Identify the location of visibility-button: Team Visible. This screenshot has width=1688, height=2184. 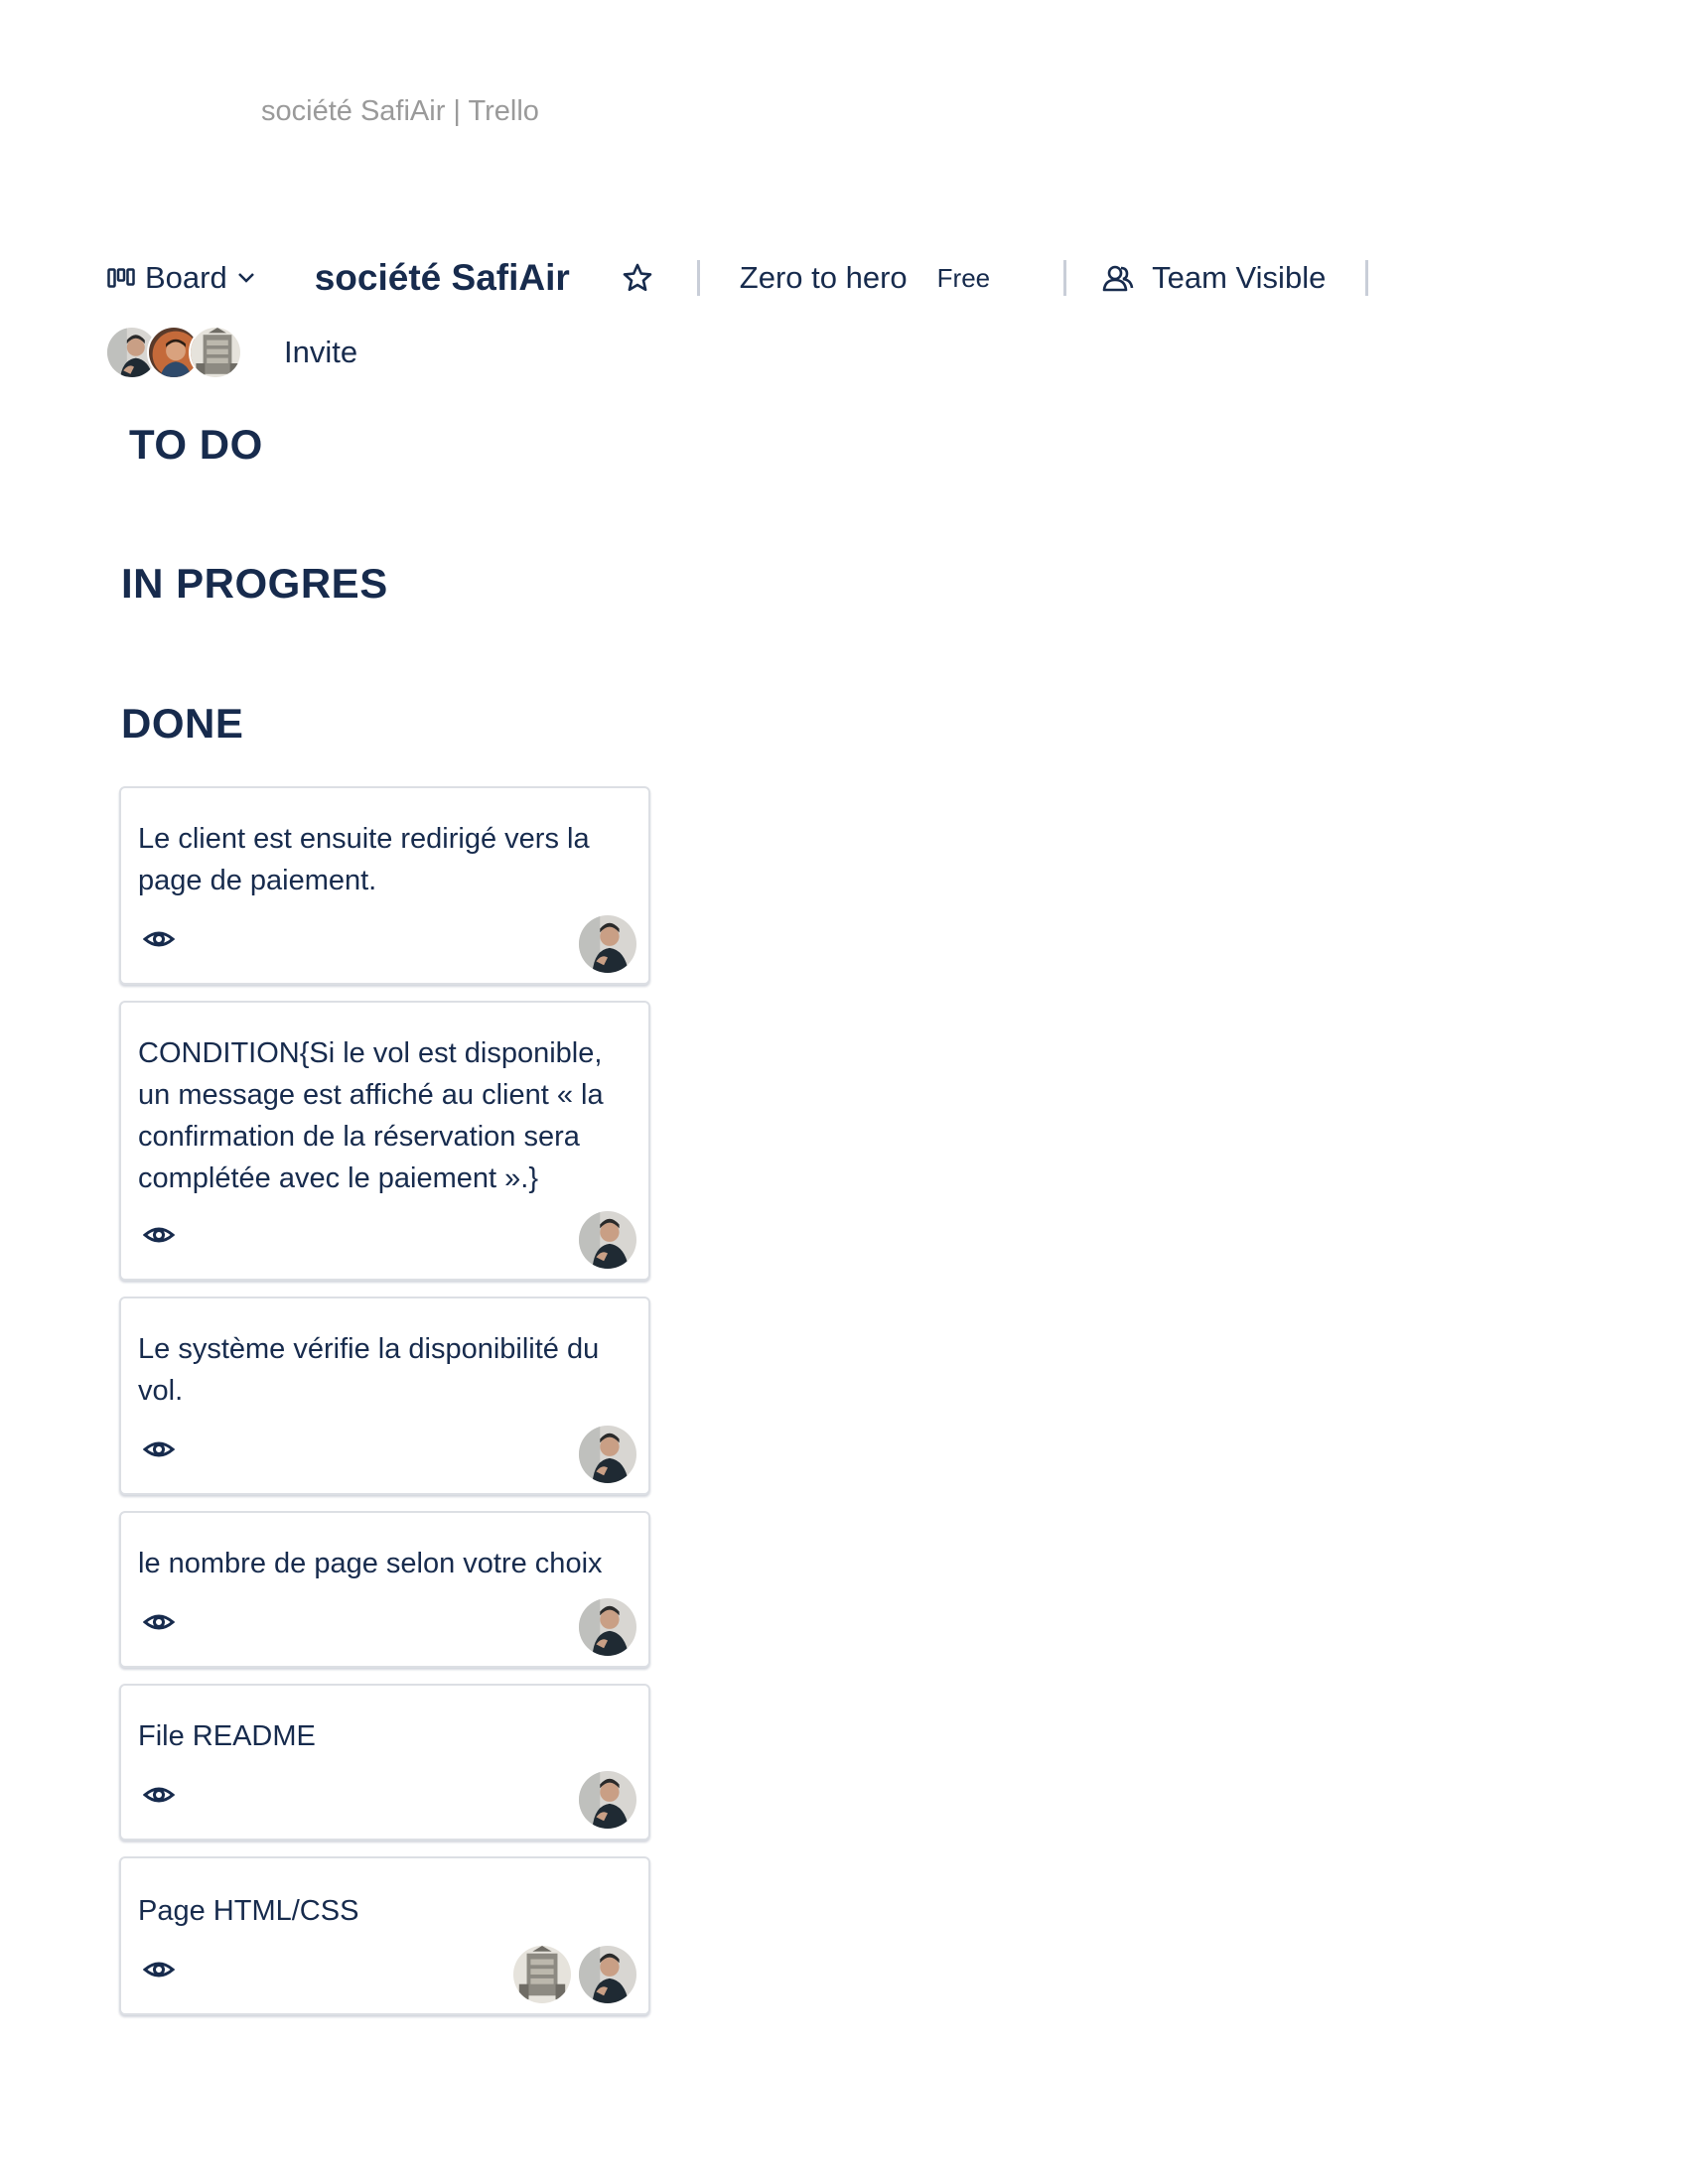
(1214, 278).